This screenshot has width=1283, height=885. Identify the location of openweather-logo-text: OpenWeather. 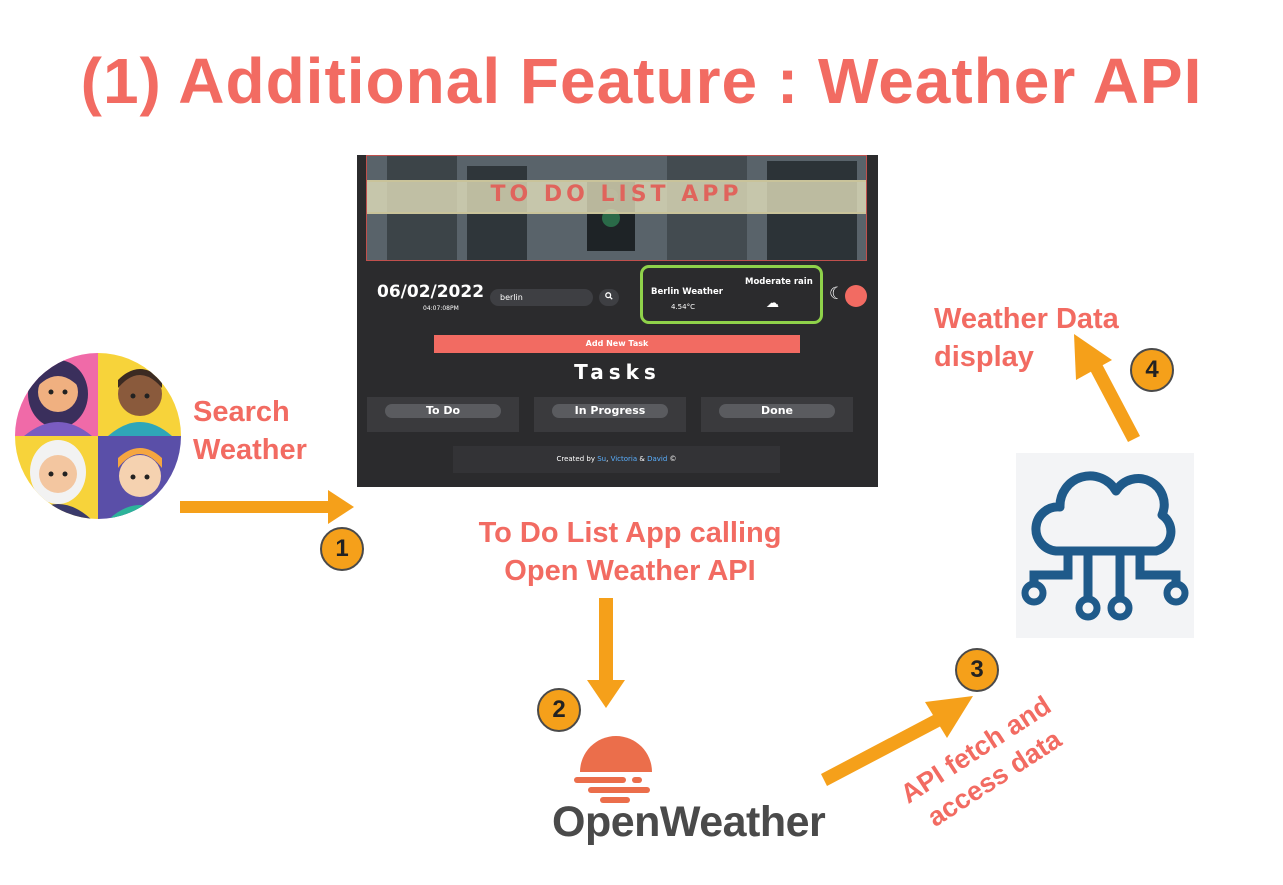
(689, 822).